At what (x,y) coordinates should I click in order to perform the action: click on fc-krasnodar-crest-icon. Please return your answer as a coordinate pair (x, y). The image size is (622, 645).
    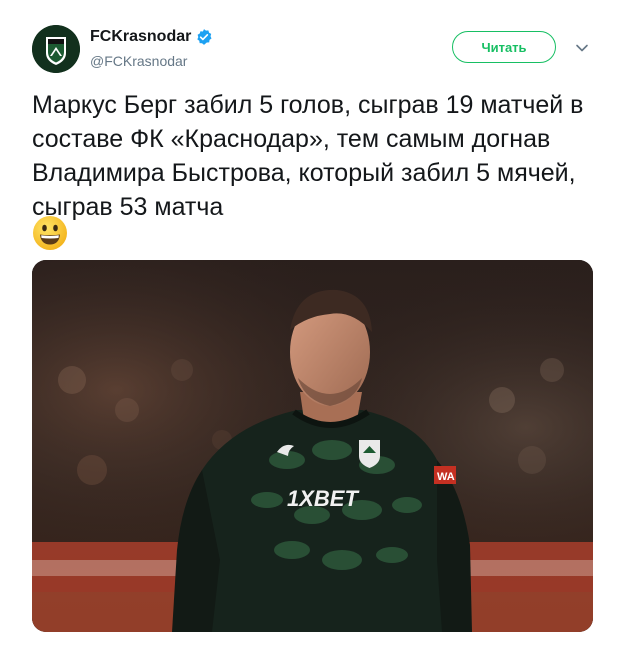
    Looking at the image, I should click on (56, 49).